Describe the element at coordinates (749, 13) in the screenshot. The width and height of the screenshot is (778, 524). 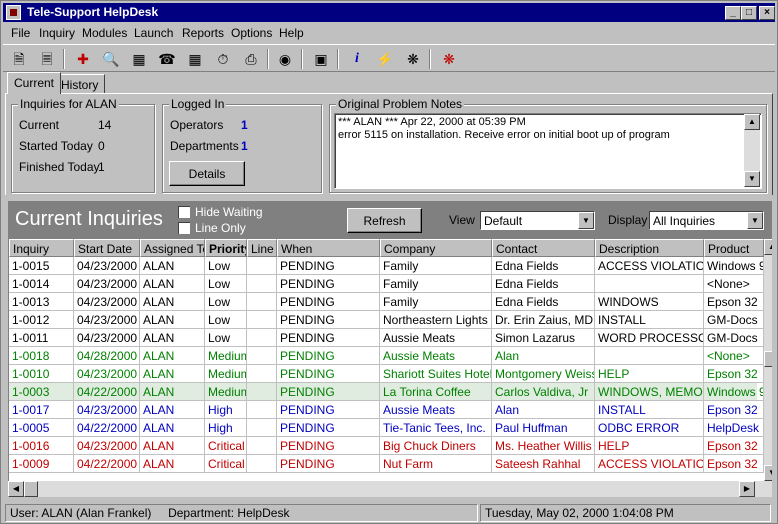
I see `maximize-button: □` at that location.